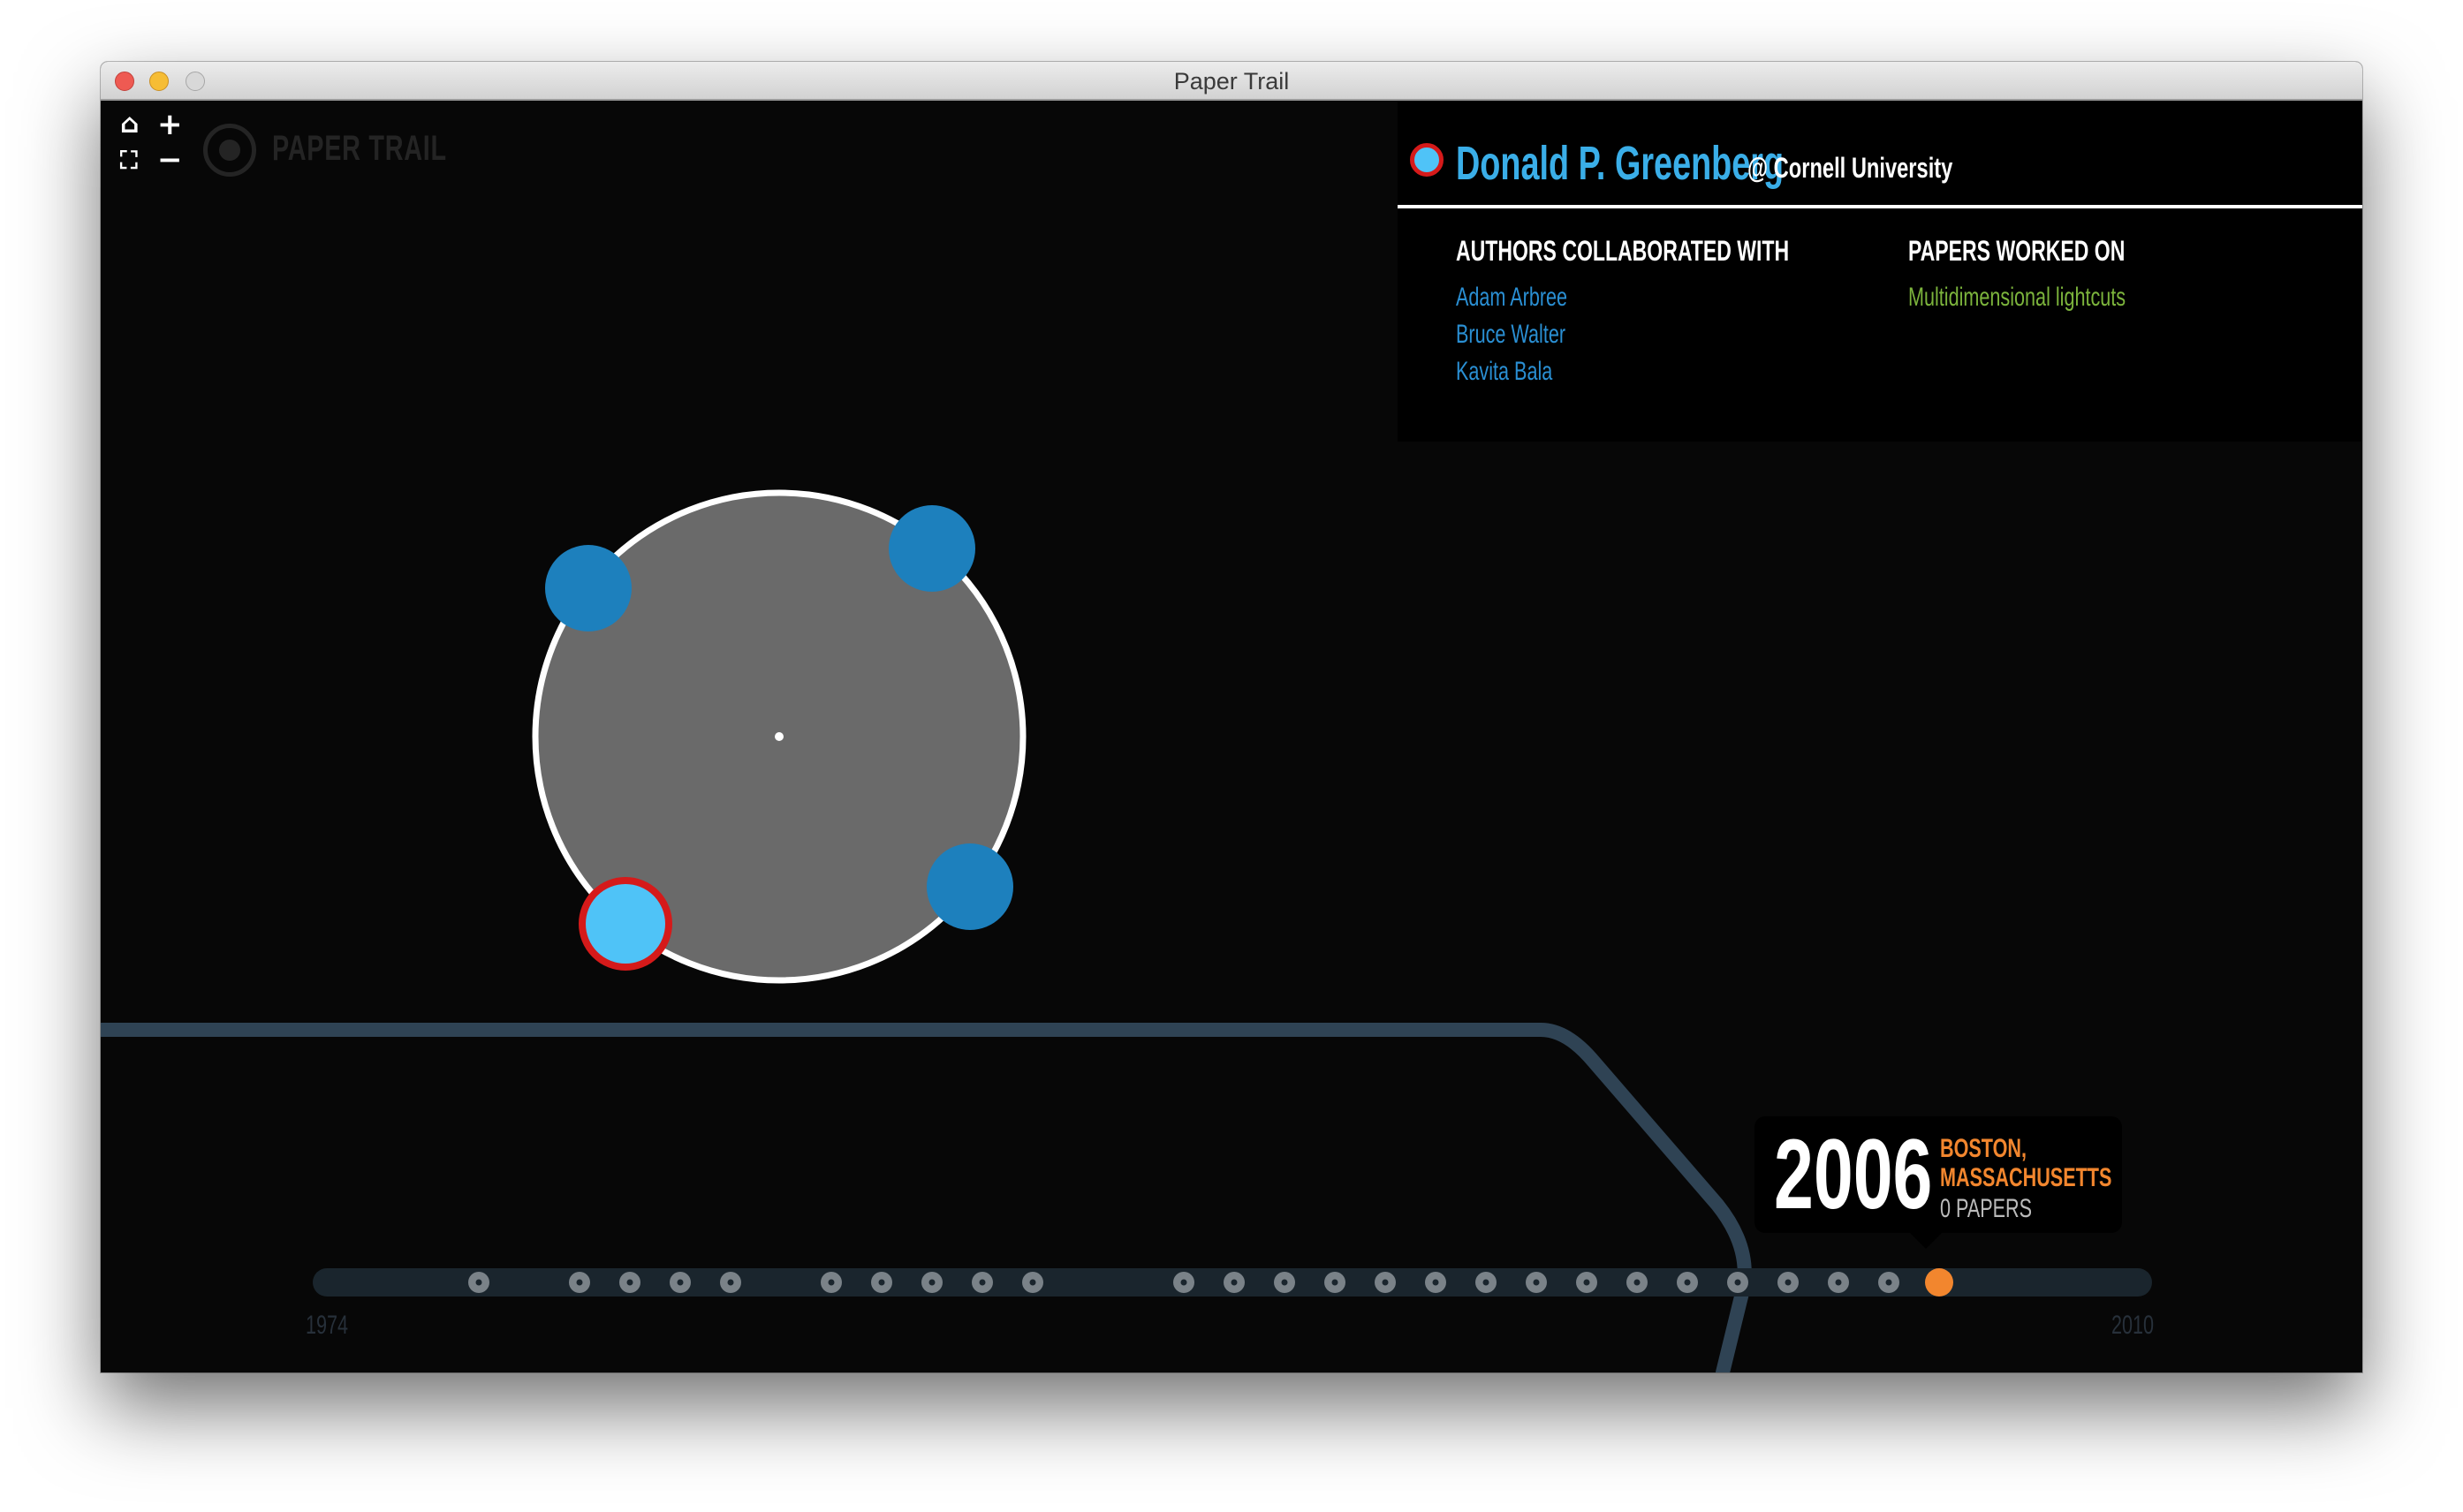 The width and height of the screenshot is (2463, 1512). Describe the element at coordinates (2026, 1178) in the screenshot. I see `selected-state: MASSACHUSETTS` at that location.